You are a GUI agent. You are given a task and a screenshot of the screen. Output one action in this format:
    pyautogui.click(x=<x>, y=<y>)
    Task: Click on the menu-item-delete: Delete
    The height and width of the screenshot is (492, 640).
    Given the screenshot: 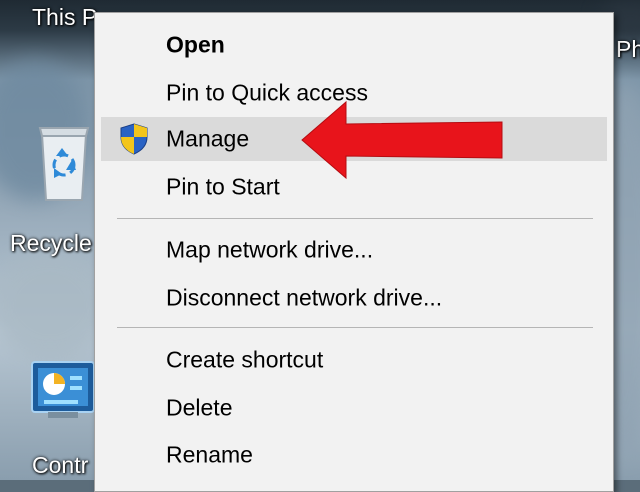 What is the action you would take?
    pyautogui.click(x=354, y=408)
    